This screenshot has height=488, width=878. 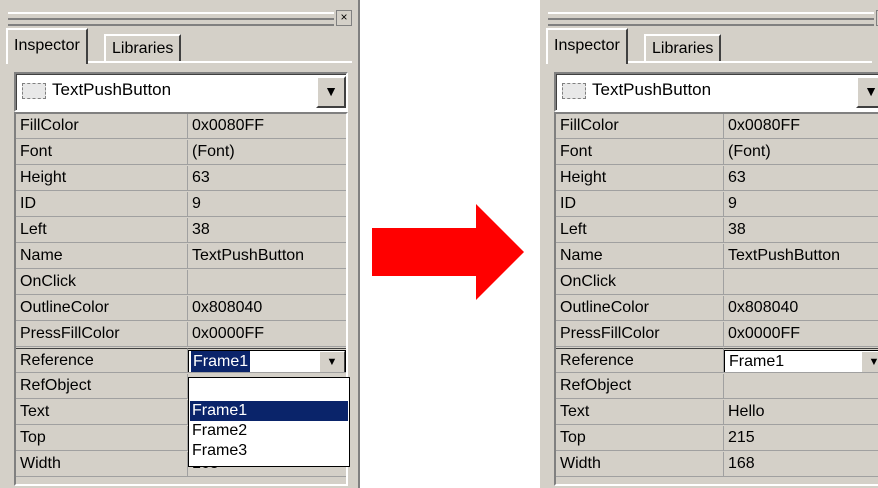 I want to click on dropdown-option: Frame3, so click(x=269, y=451).